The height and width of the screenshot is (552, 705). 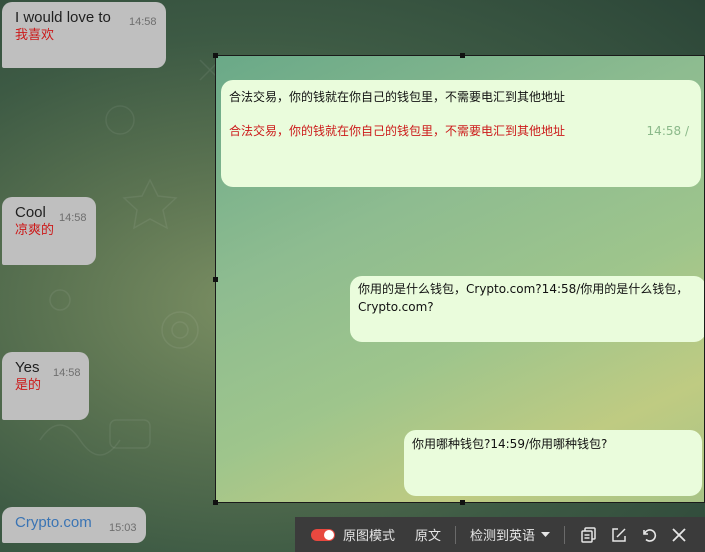 What do you see at coordinates (323, 534) in the screenshot?
I see `original-mode-toggle` at bounding box center [323, 534].